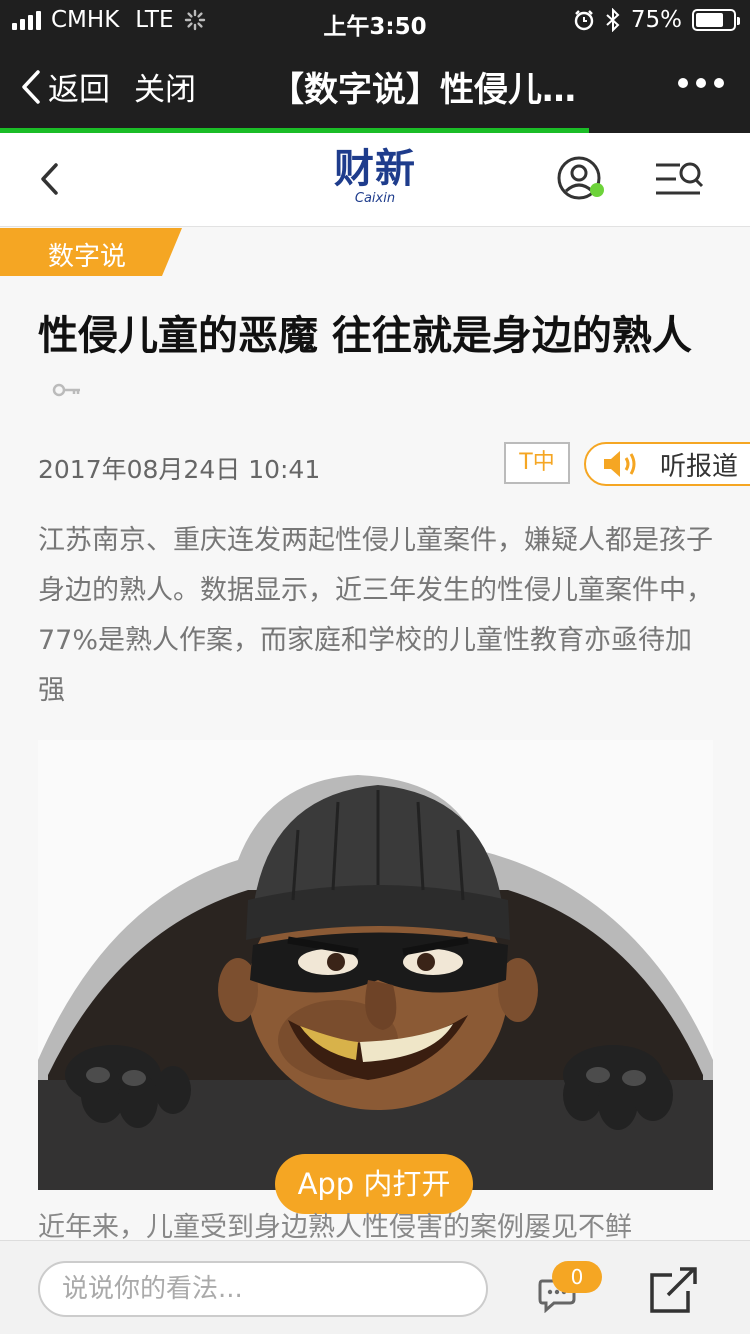  What do you see at coordinates (375, 198) in the screenshot?
I see `logo-en: Caixin` at bounding box center [375, 198].